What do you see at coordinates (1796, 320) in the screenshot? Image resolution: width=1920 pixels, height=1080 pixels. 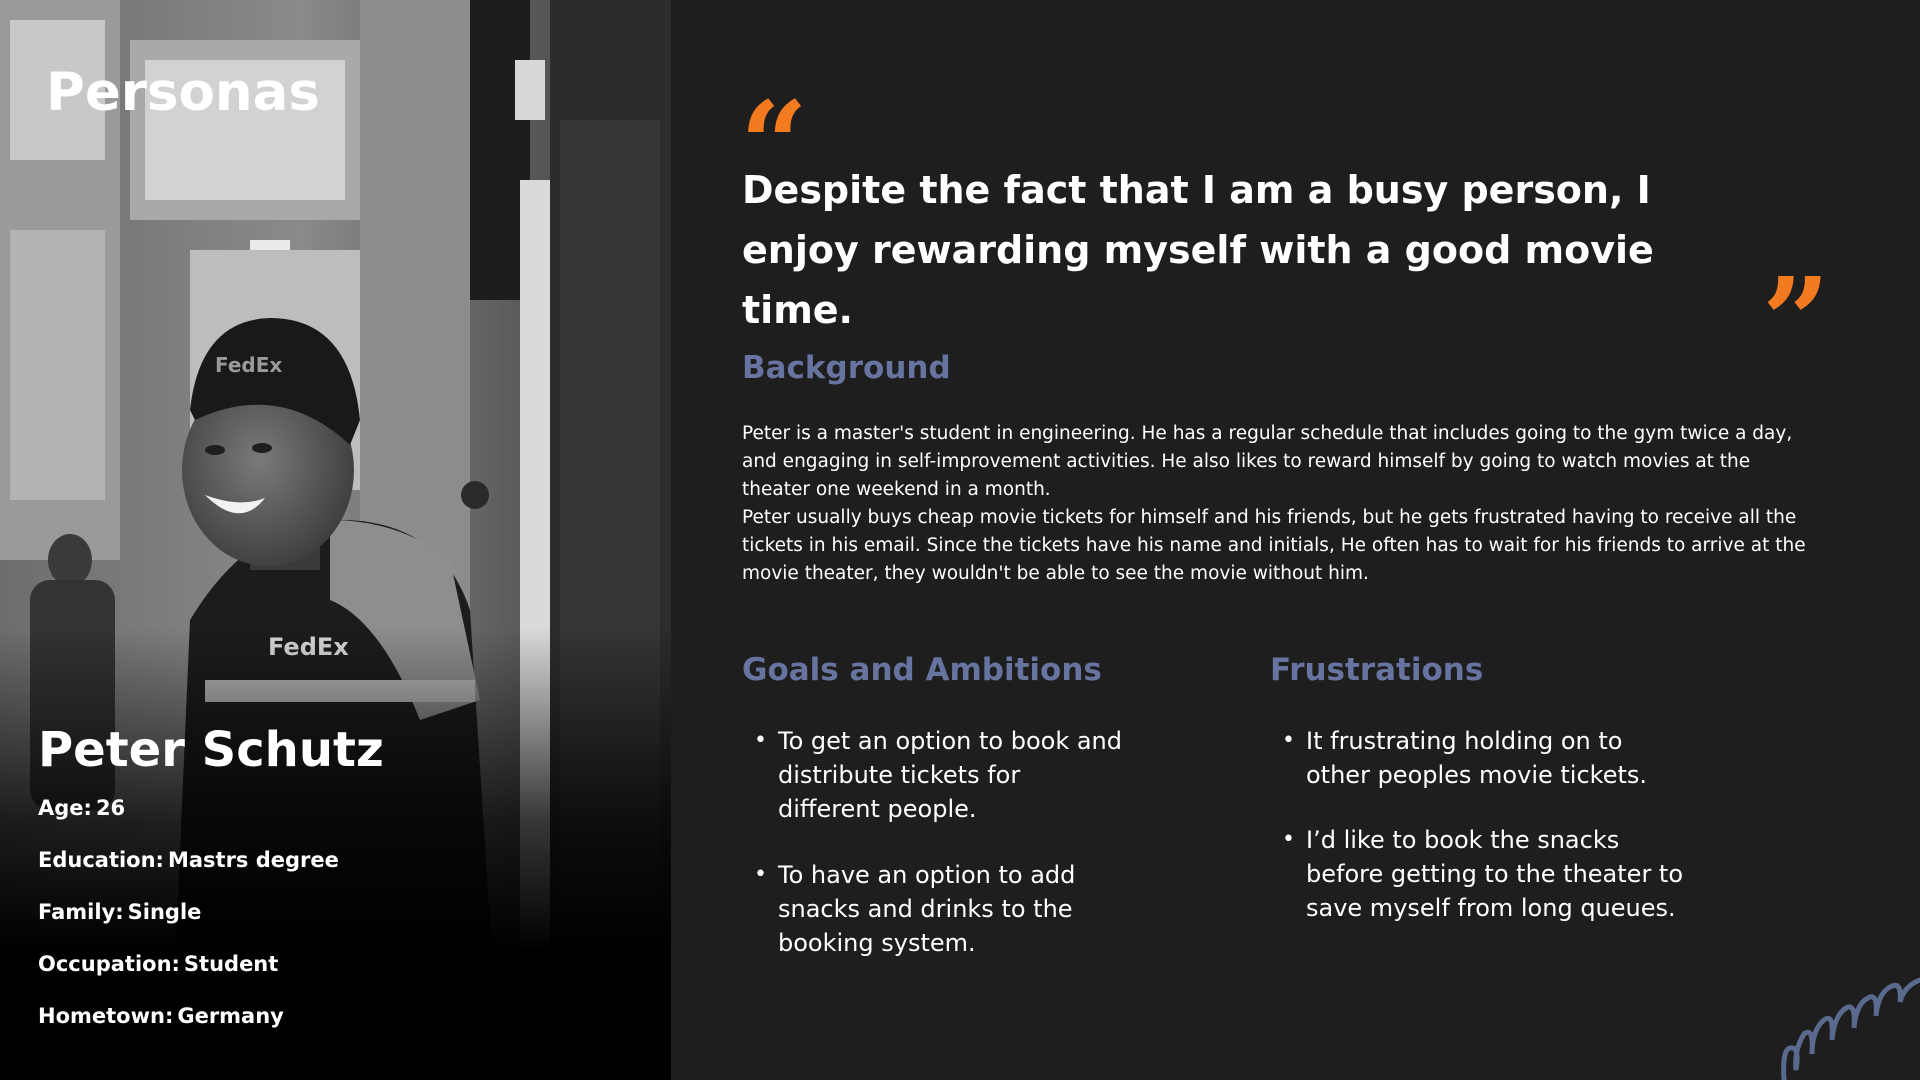 I see `quote-close-icon: ”` at bounding box center [1796, 320].